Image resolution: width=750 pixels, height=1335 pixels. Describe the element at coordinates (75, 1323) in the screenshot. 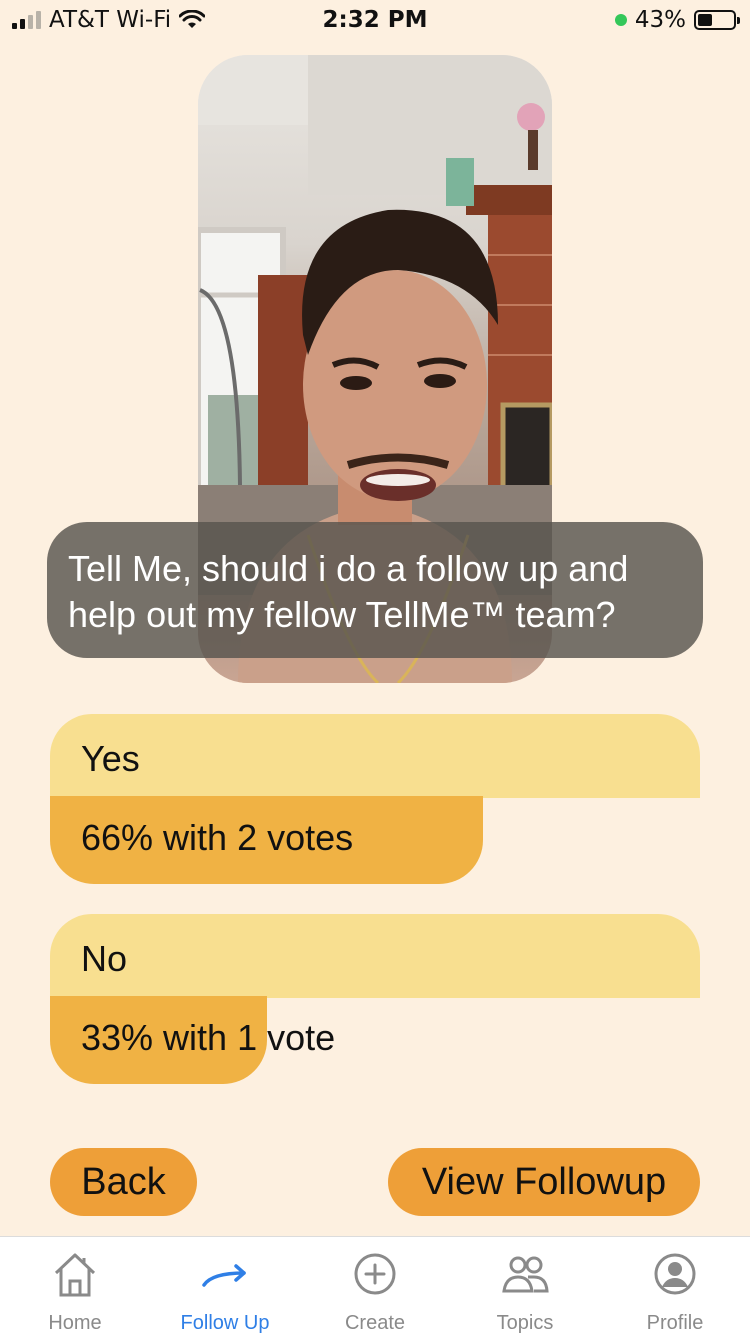

I see `tab-label: Home` at that location.